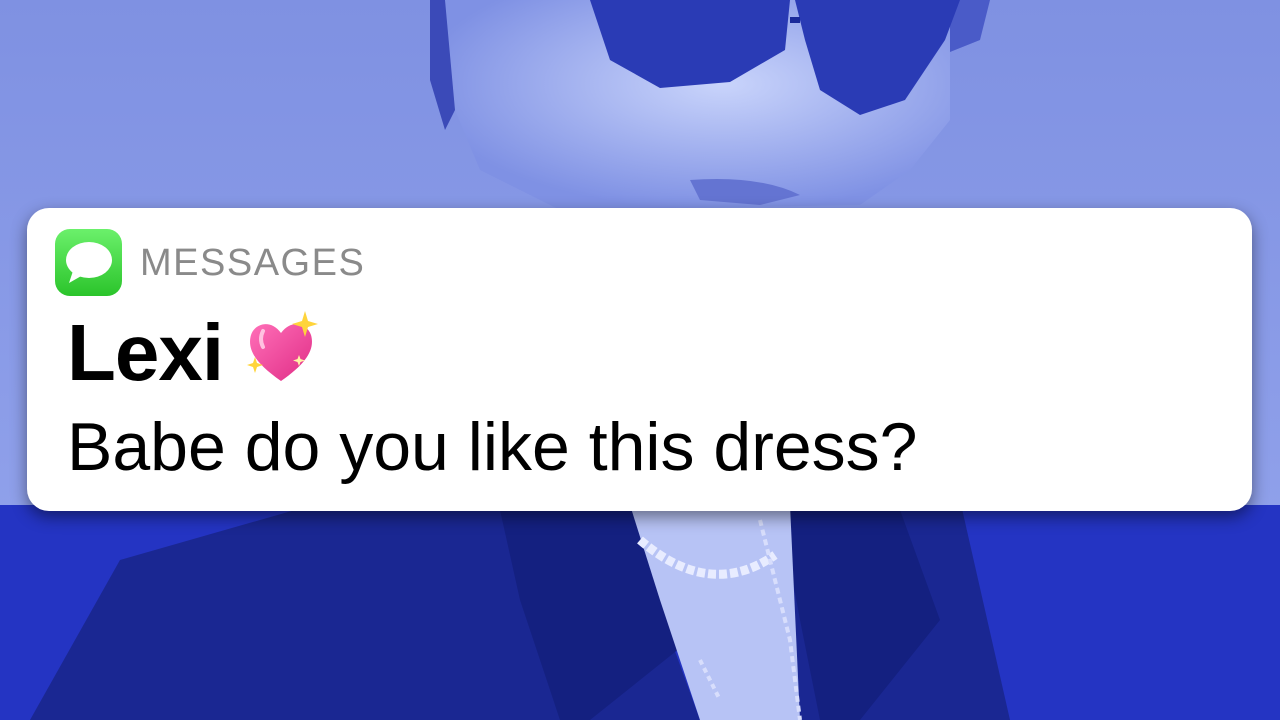 Image resolution: width=1280 pixels, height=720 pixels. I want to click on messages-app-icon, so click(88, 262).